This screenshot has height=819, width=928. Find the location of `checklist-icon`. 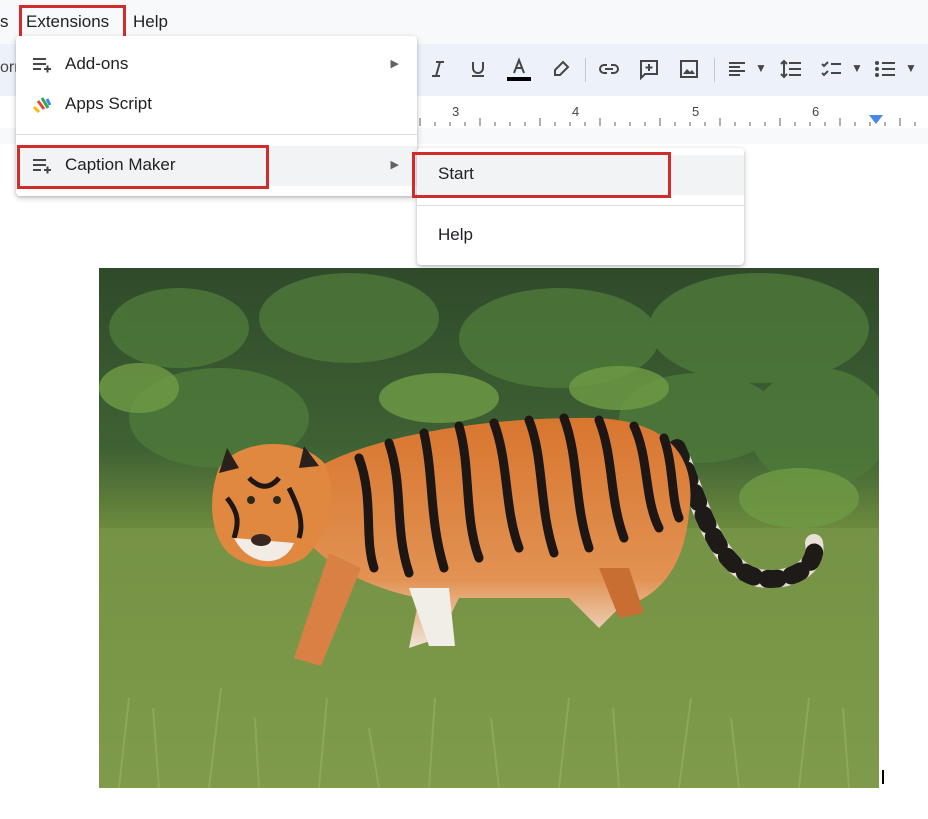

checklist-icon is located at coordinates (831, 69).